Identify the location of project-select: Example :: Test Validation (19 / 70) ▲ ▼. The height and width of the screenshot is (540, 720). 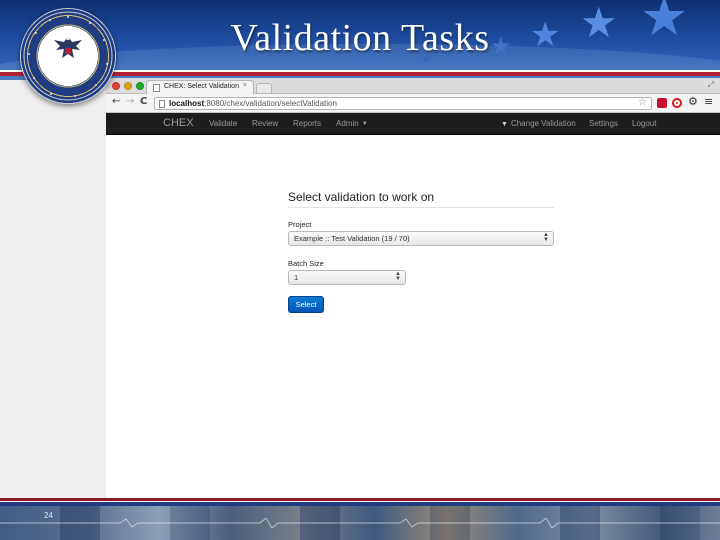
(421, 238).